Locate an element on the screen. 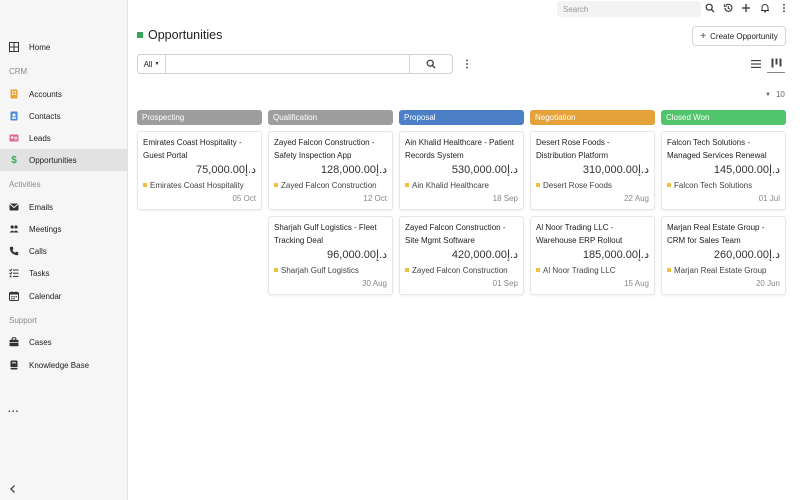  sidebar-item-leads: Leads is located at coordinates (64, 138).